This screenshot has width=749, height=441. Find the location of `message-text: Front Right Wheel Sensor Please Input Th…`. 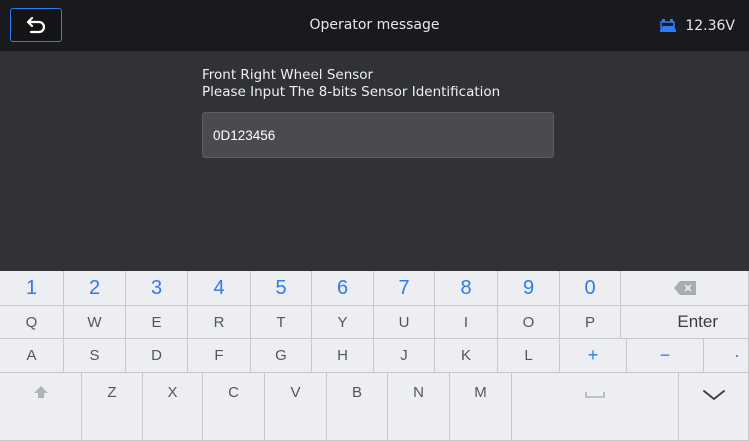

message-text: Front Right Wheel Sensor Please Input Th… is located at coordinates (351, 84).